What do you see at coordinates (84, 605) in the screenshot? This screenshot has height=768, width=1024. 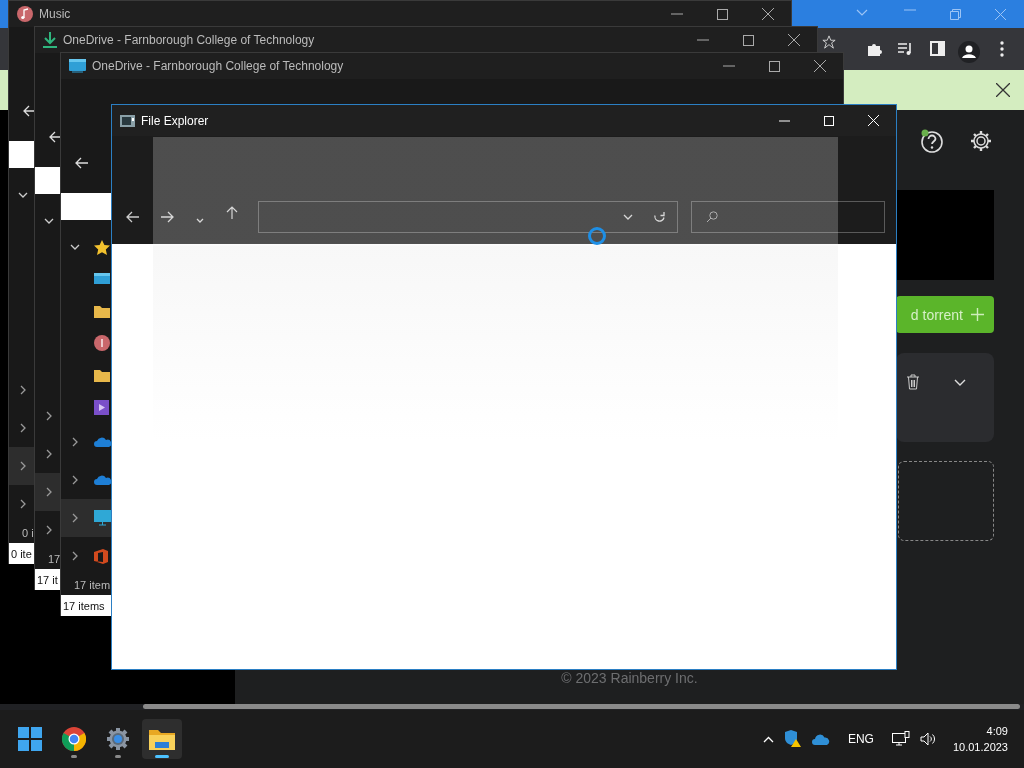 I see `status-text: 17 items` at bounding box center [84, 605].